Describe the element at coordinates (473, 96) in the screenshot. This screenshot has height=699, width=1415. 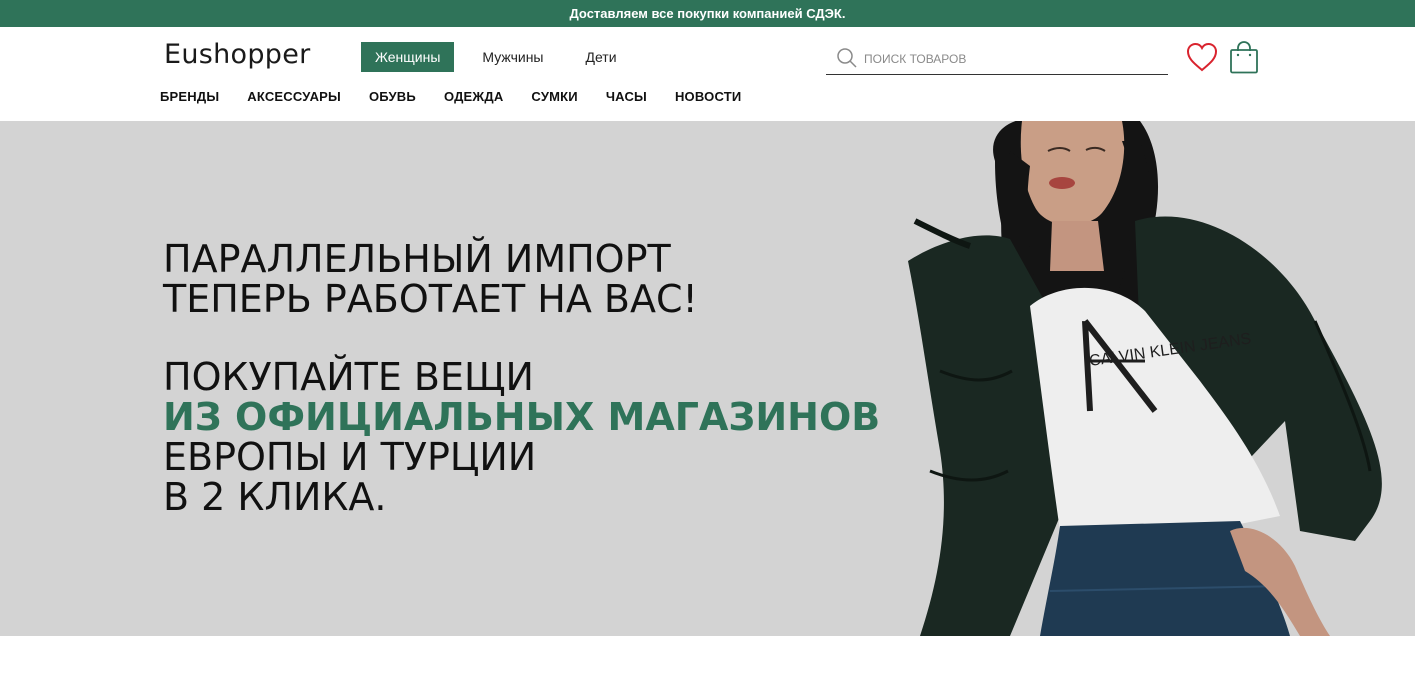
I see `nav-clothing: ОДЕЖДА` at that location.